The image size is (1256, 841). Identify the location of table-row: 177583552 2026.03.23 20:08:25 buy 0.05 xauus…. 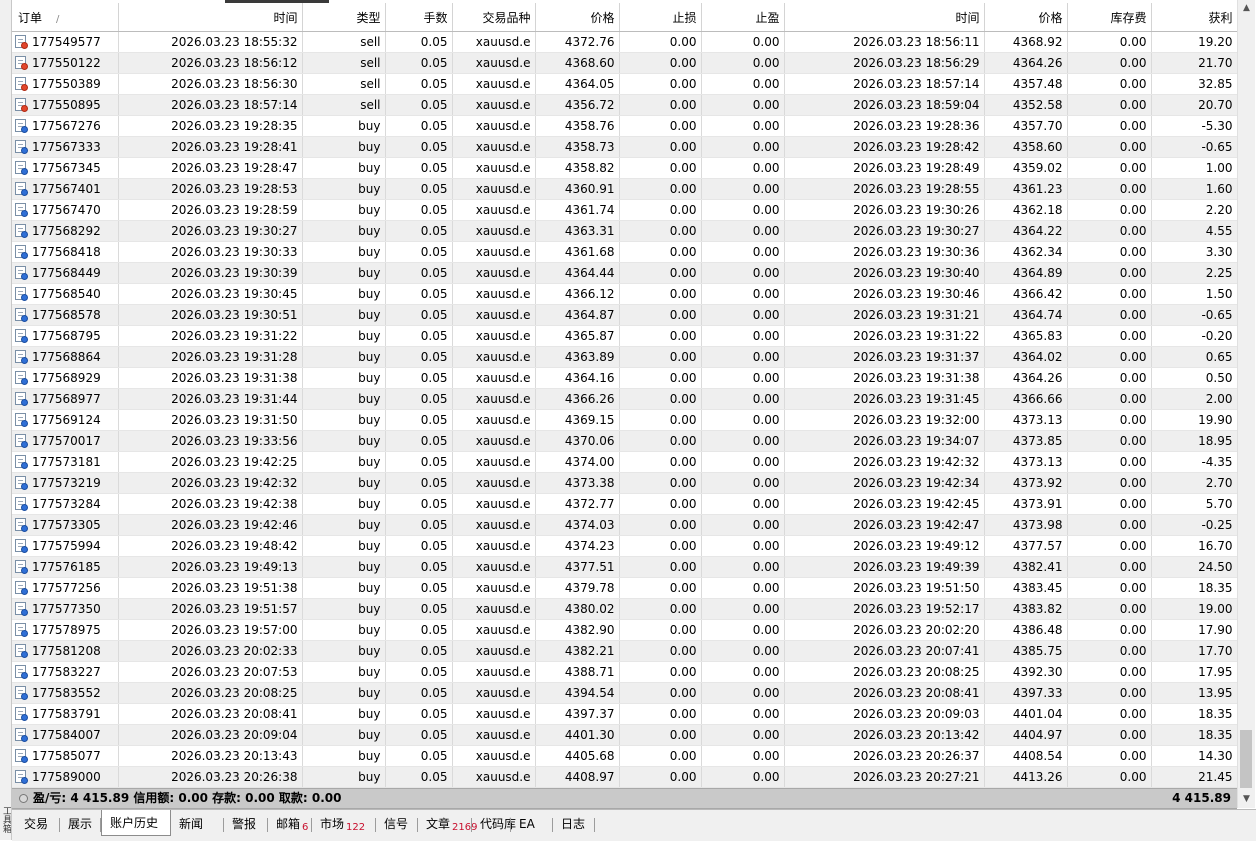
(624, 693).